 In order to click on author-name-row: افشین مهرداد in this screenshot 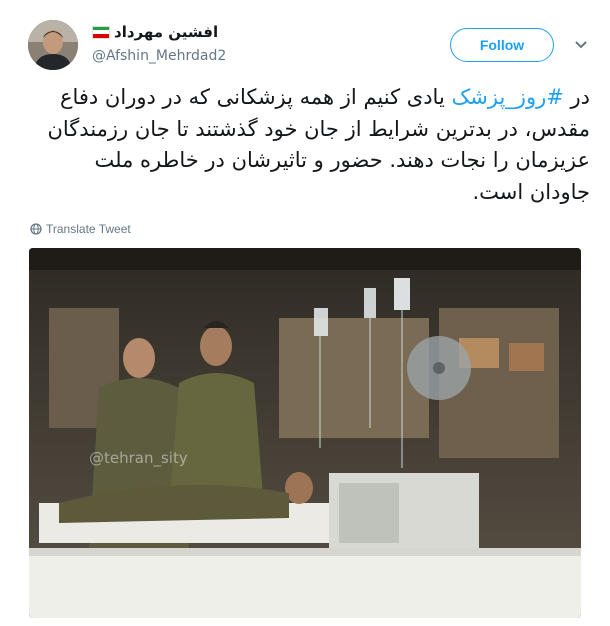, I will do `click(155, 32)`.